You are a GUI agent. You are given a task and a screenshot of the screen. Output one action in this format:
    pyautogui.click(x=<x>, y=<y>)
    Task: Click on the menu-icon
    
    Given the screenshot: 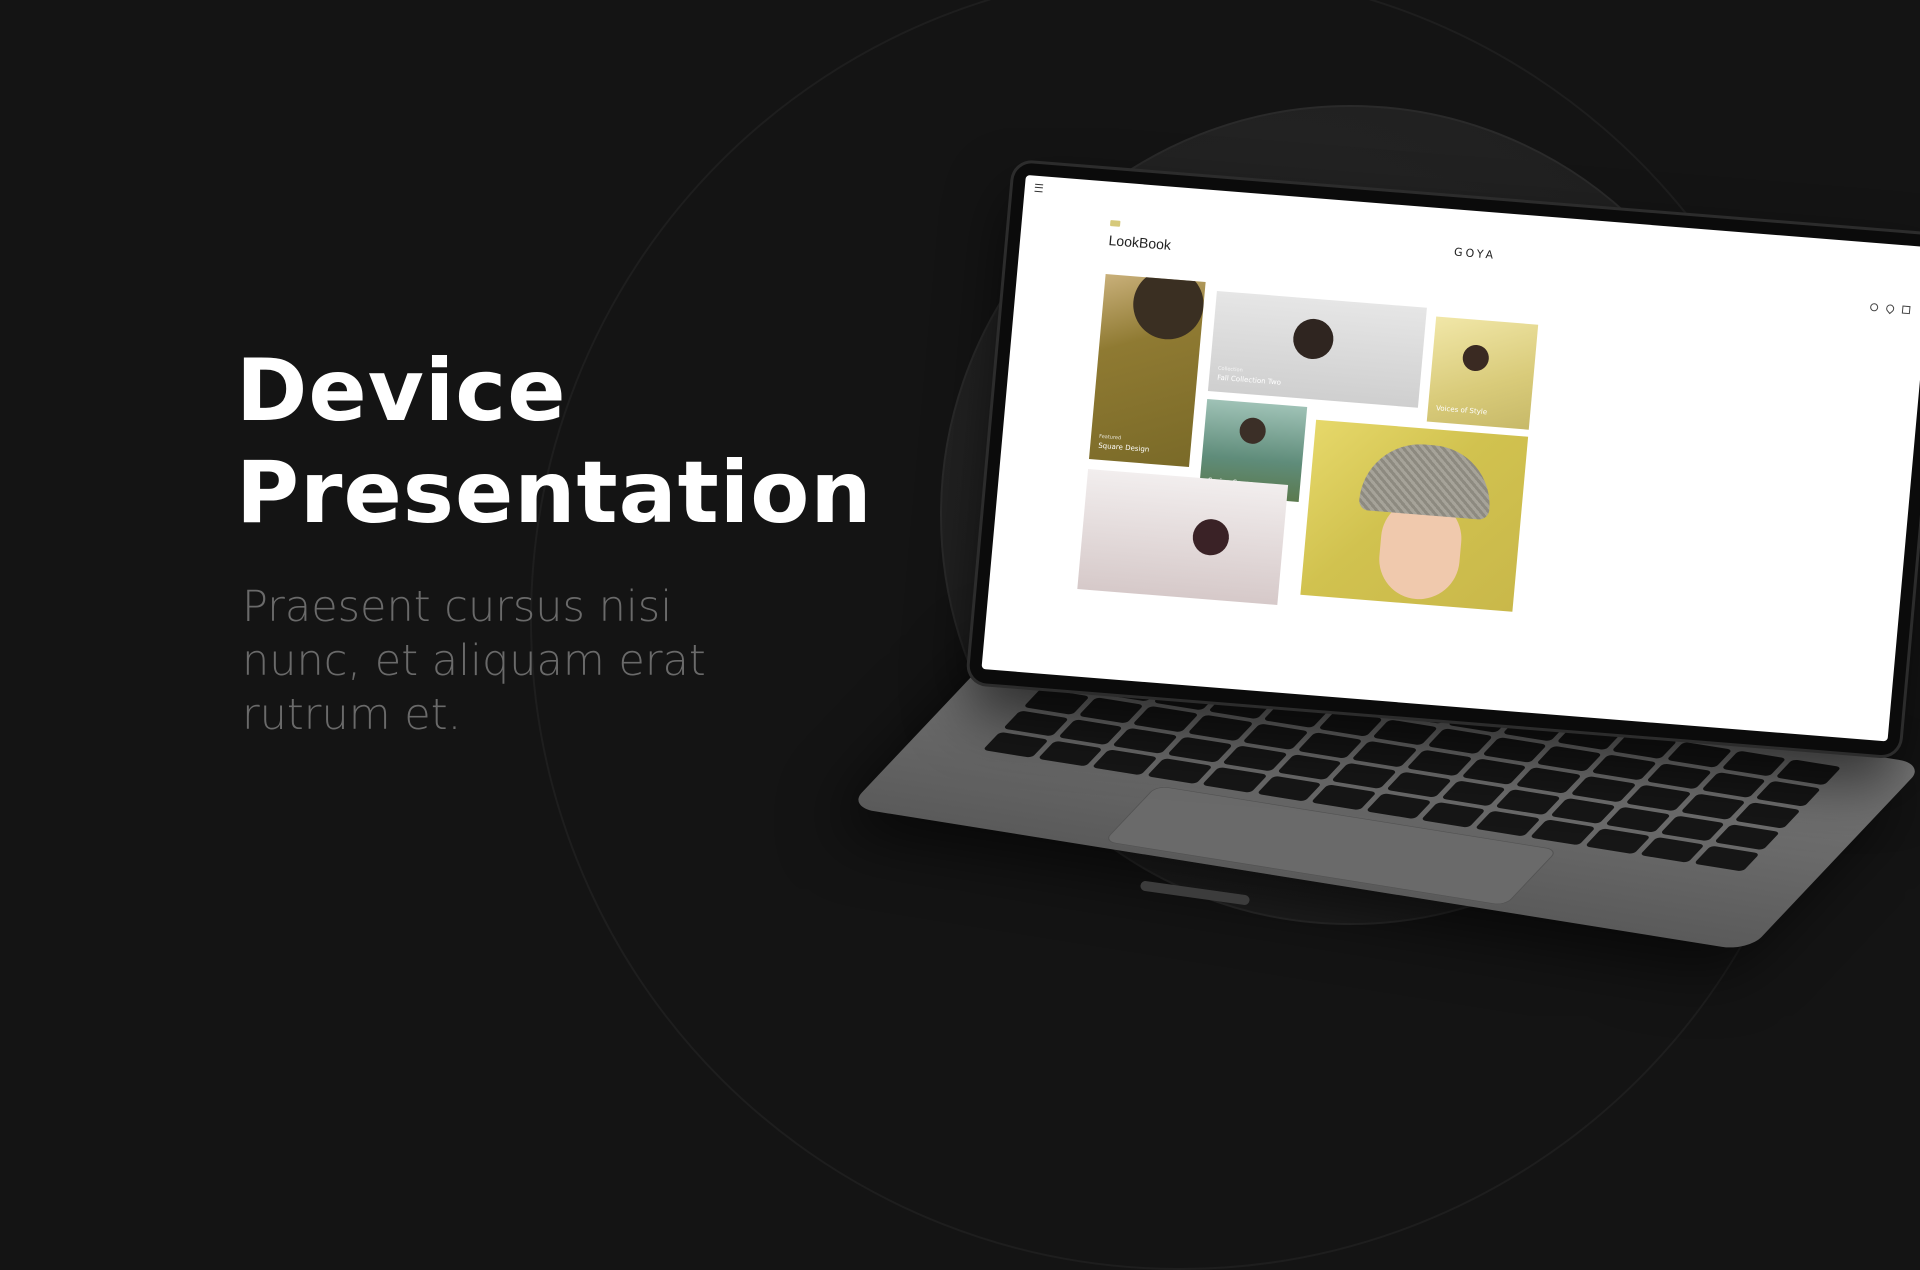 What is the action you would take?
    pyautogui.click(x=1039, y=188)
    